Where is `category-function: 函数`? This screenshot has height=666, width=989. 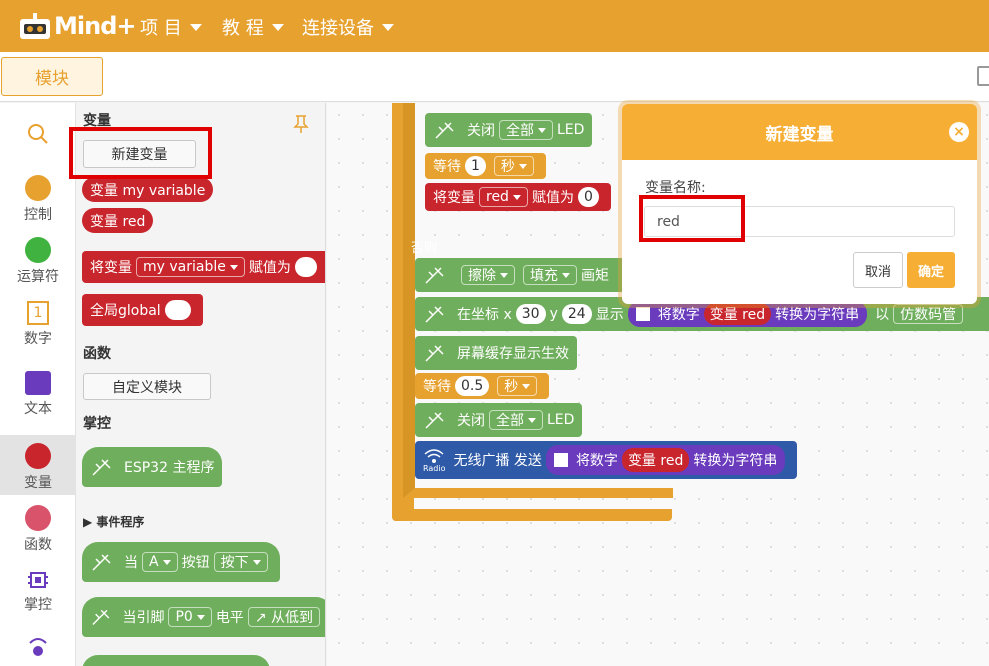 category-function: 函数 is located at coordinates (38, 529).